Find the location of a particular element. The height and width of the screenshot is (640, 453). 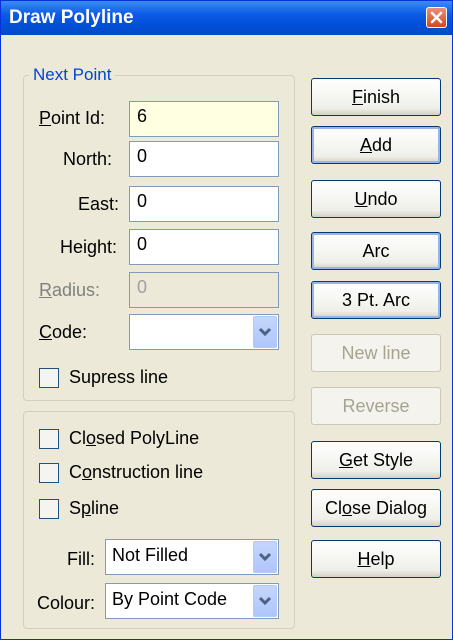

point-id-field: 6 is located at coordinates (204, 119).